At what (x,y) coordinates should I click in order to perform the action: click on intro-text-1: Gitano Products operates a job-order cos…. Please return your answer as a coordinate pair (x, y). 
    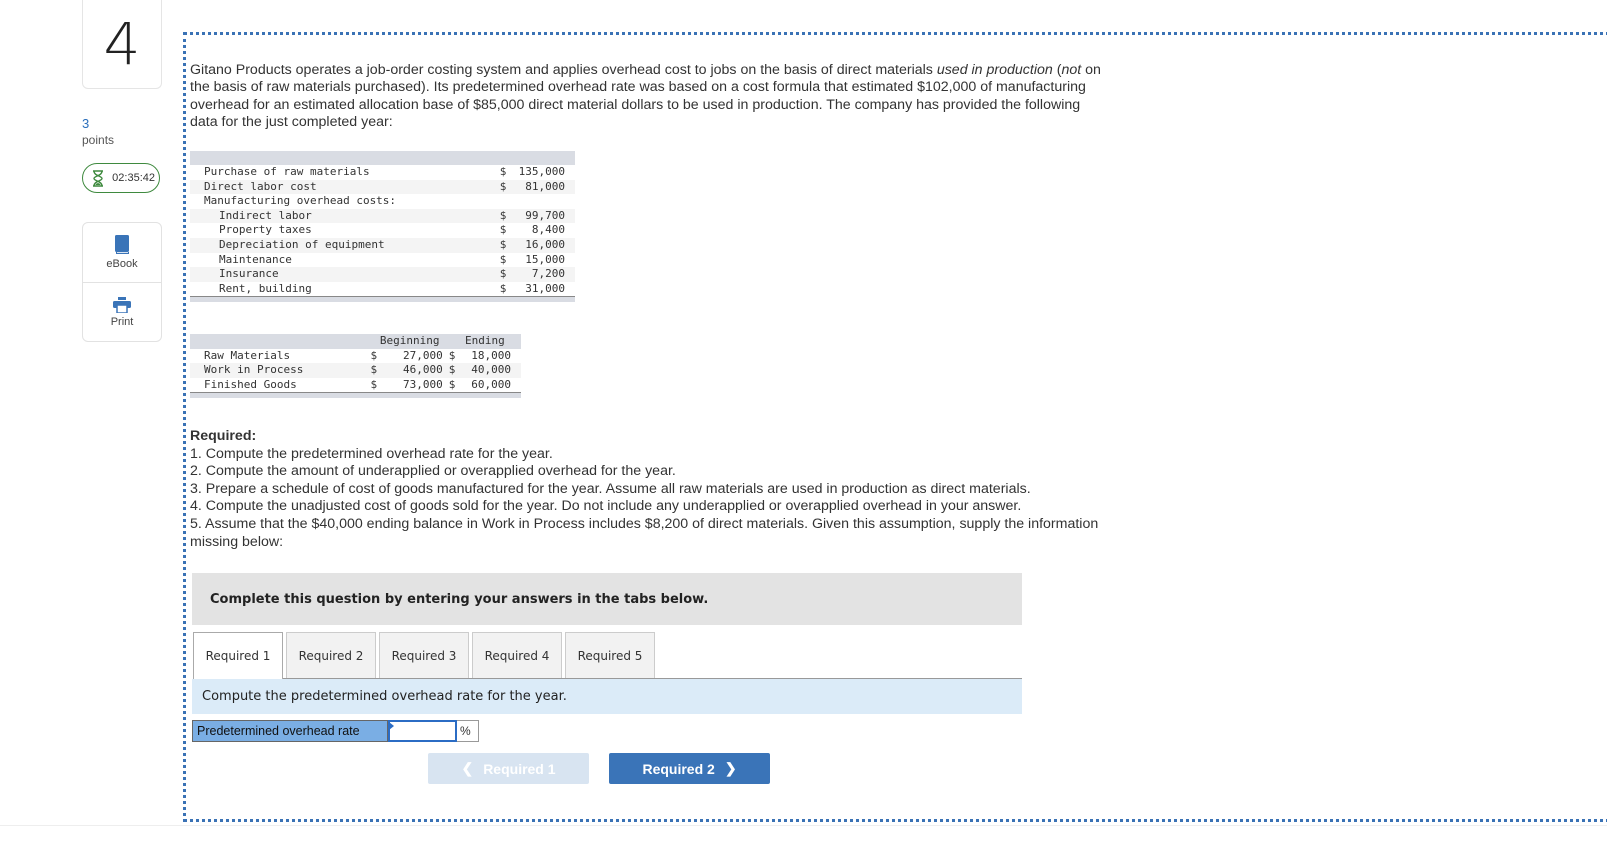
    Looking at the image, I should click on (563, 70).